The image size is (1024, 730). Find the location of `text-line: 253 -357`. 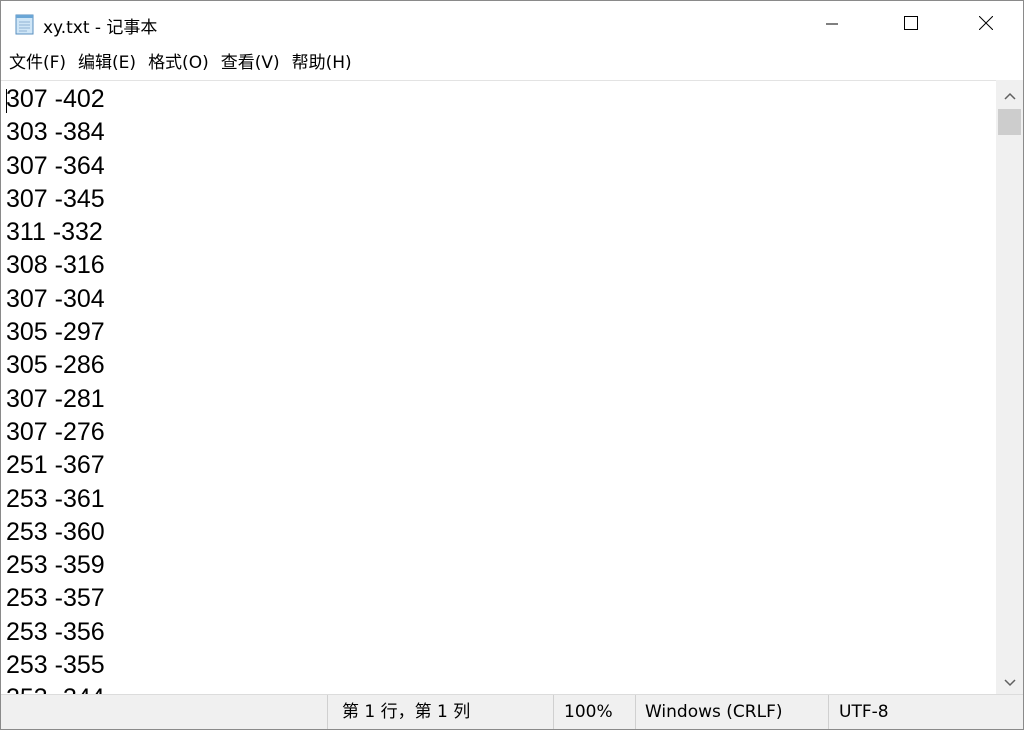

text-line: 253 -357 is located at coordinates (55, 598).